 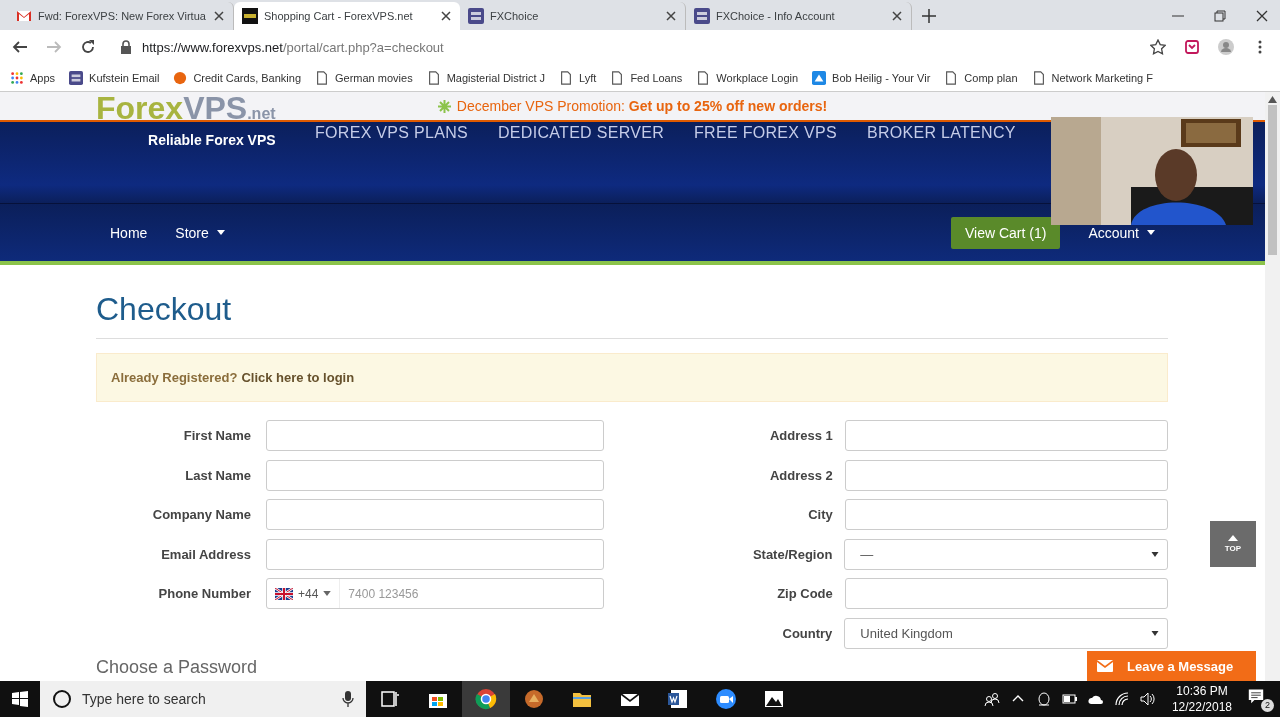 I want to click on arrow-up-icon, so click(x=1272, y=99).